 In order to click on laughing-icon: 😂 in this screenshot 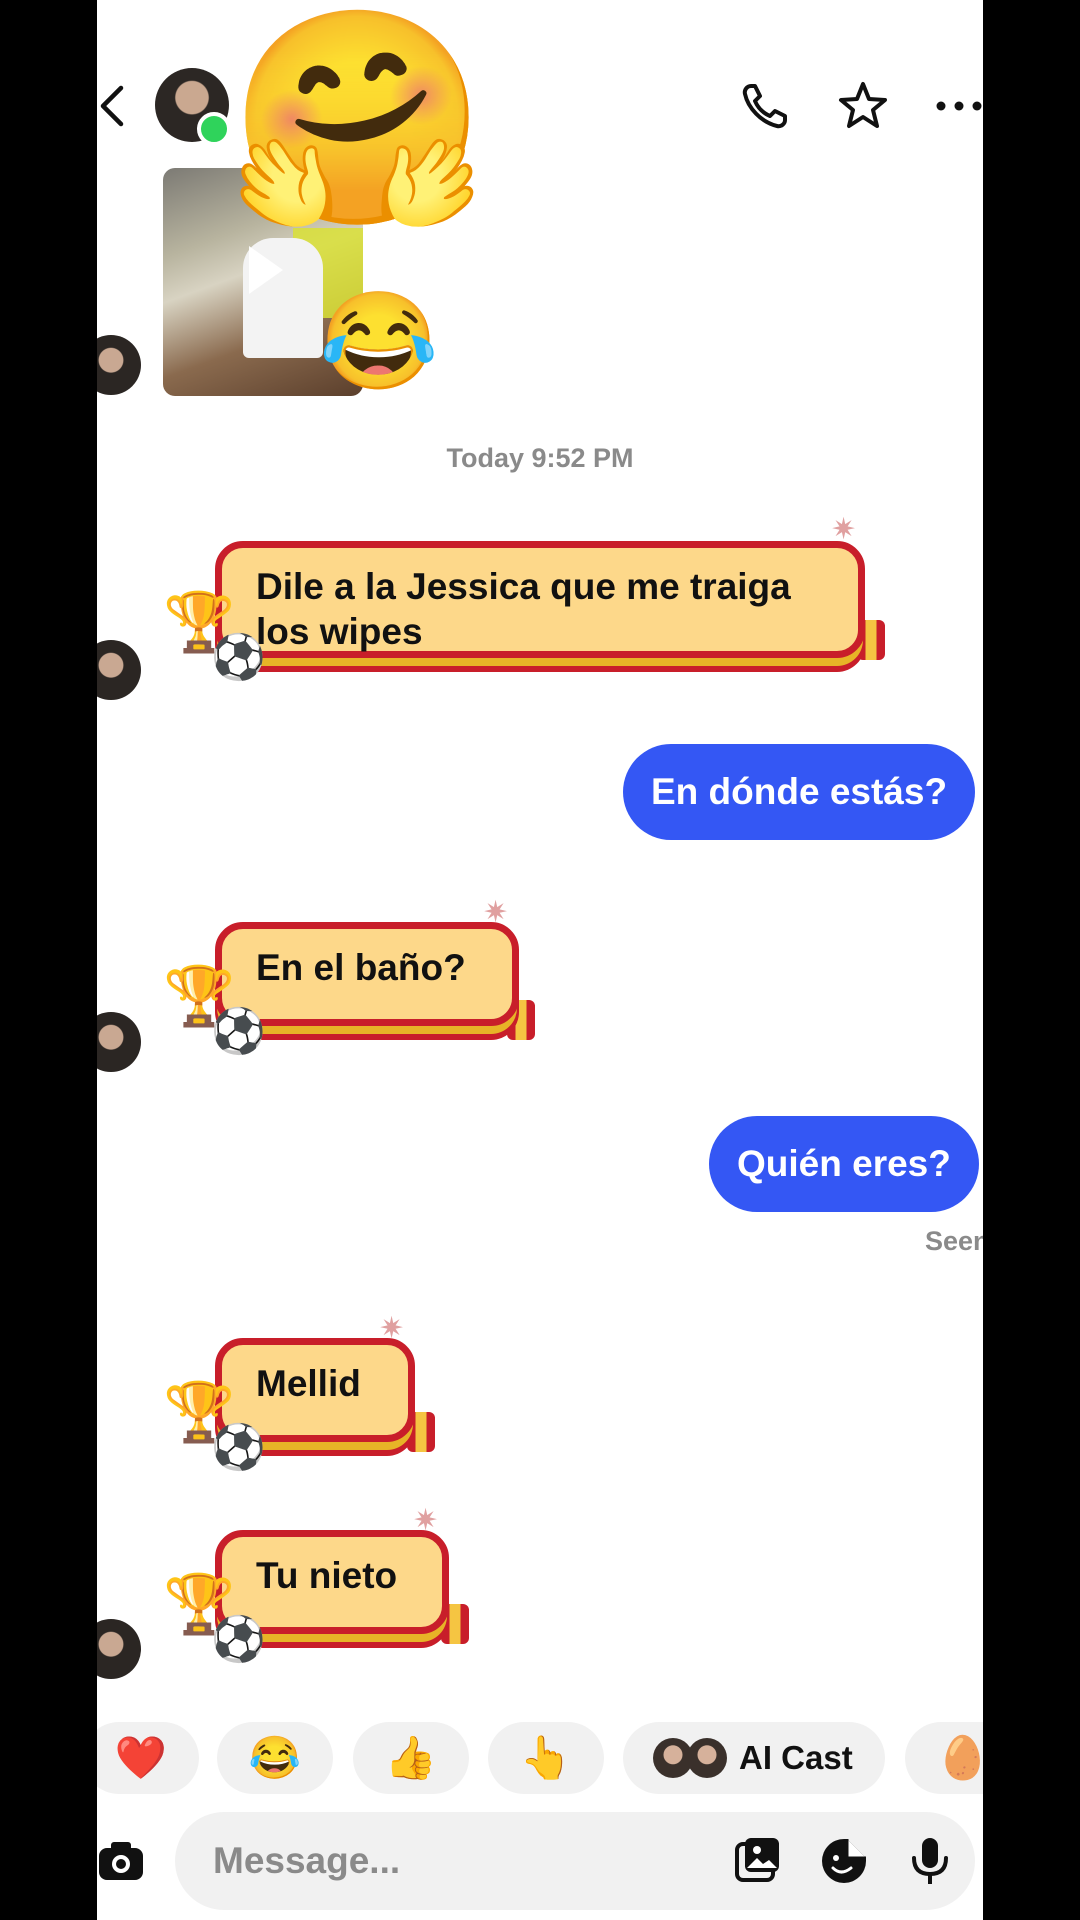, I will do `click(275, 1757)`.